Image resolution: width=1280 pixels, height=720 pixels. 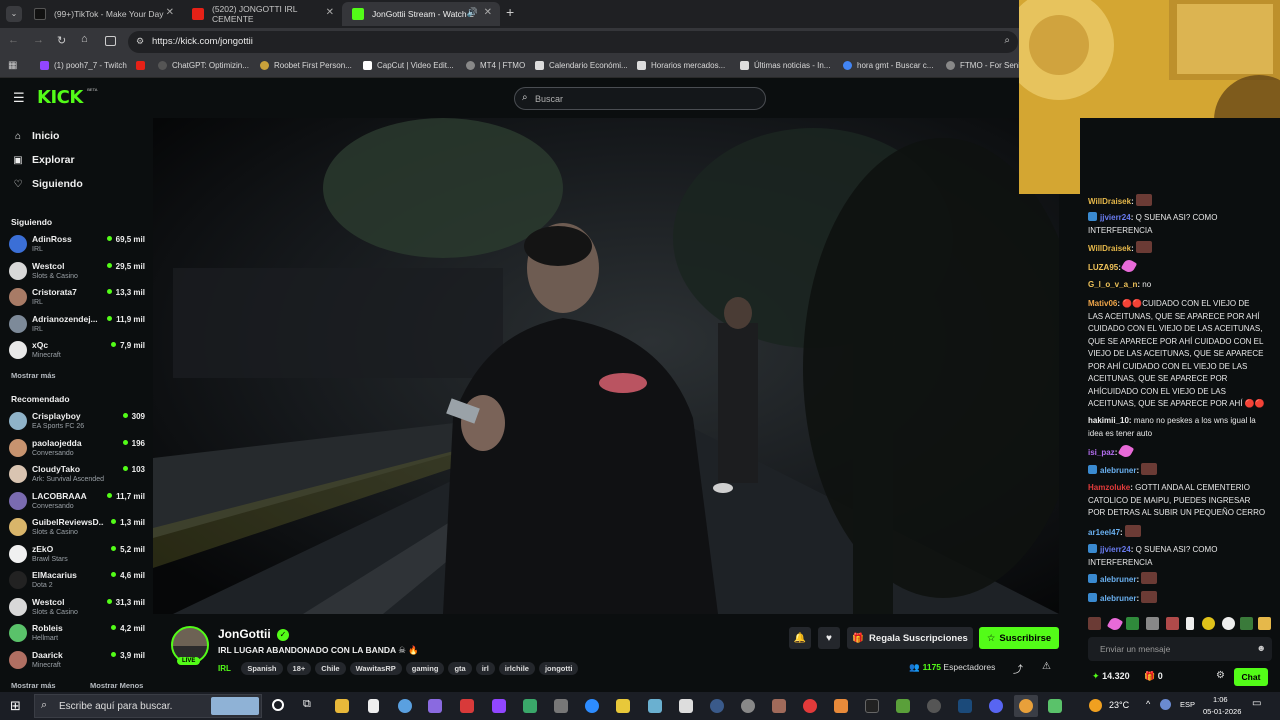 What do you see at coordinates (485, 668) in the screenshot?
I see `tag: irl` at bounding box center [485, 668].